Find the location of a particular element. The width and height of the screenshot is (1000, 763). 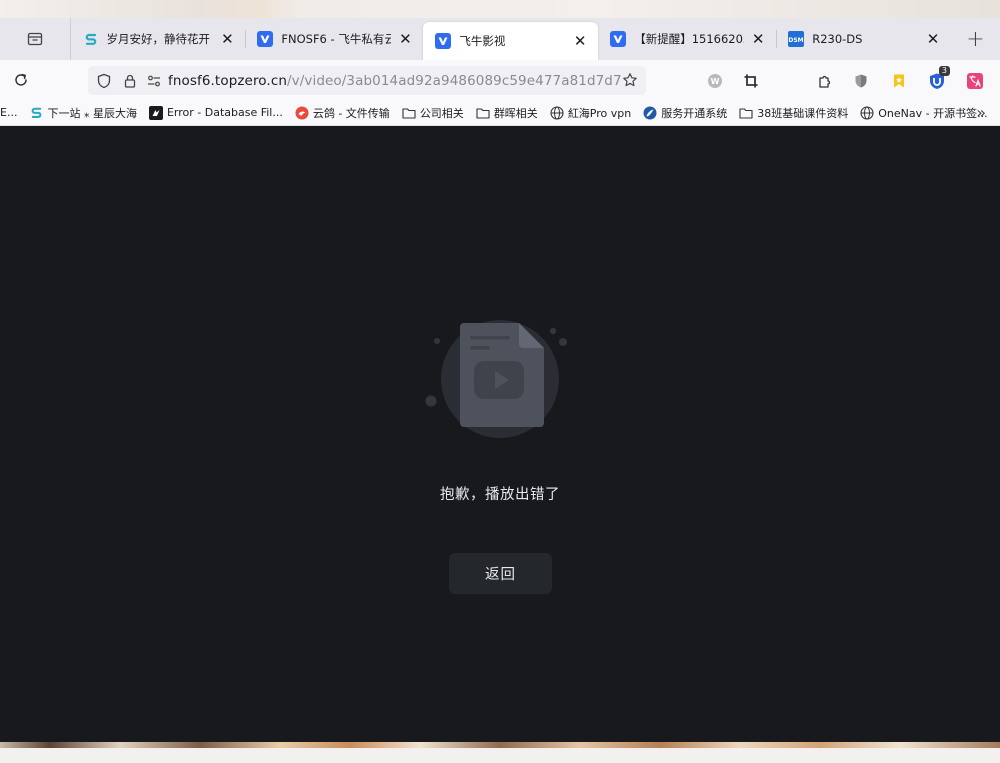

bookmark-folder: 公司相关 is located at coordinates (433, 113).